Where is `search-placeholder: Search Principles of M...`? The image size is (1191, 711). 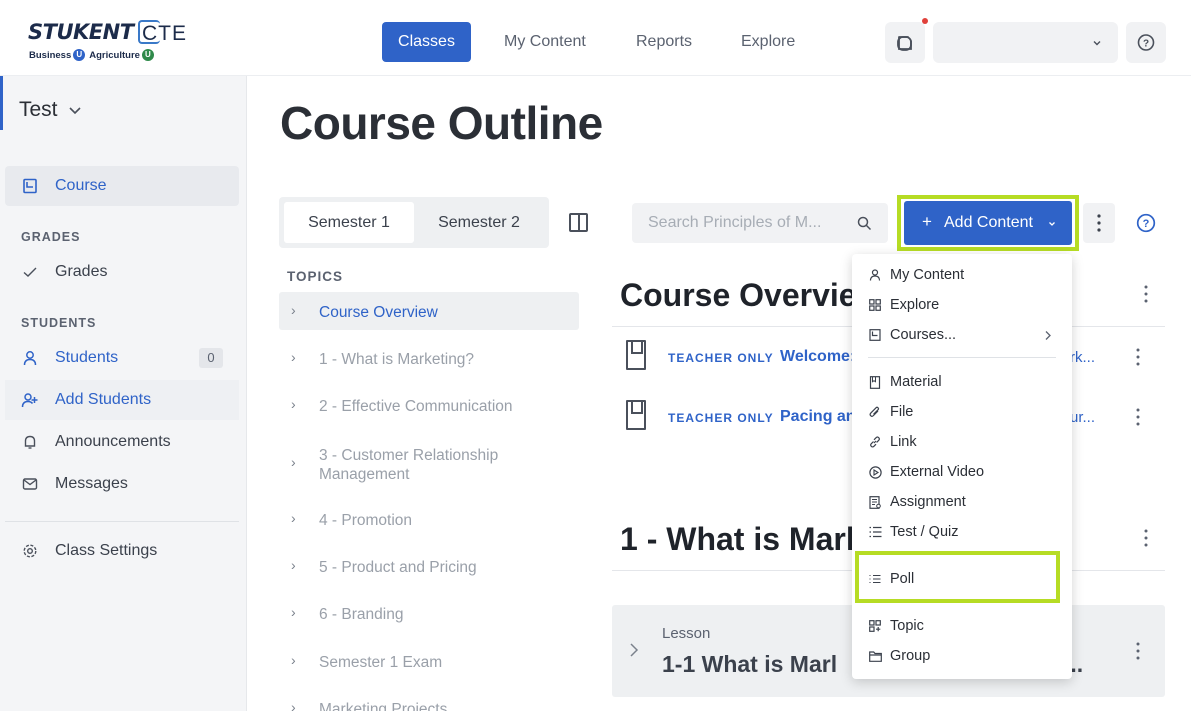
search-placeholder: Search Principles of M... is located at coordinates (735, 222).